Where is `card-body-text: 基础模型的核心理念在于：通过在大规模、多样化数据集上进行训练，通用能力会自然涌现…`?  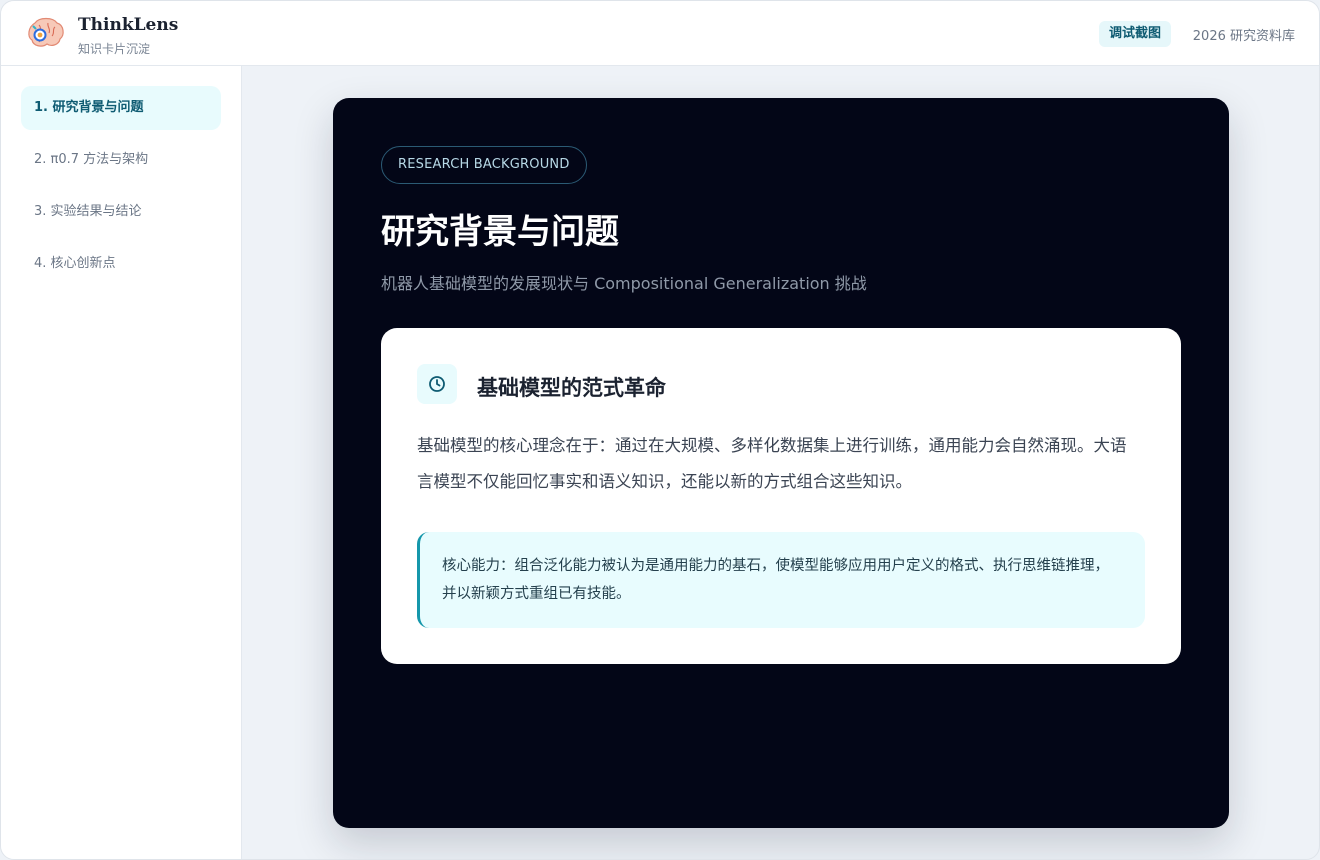 card-body-text: 基础模型的核心理念在于：通过在大规模、多样化数据集上进行训练，通用能力会自然涌现… is located at coordinates (772, 463).